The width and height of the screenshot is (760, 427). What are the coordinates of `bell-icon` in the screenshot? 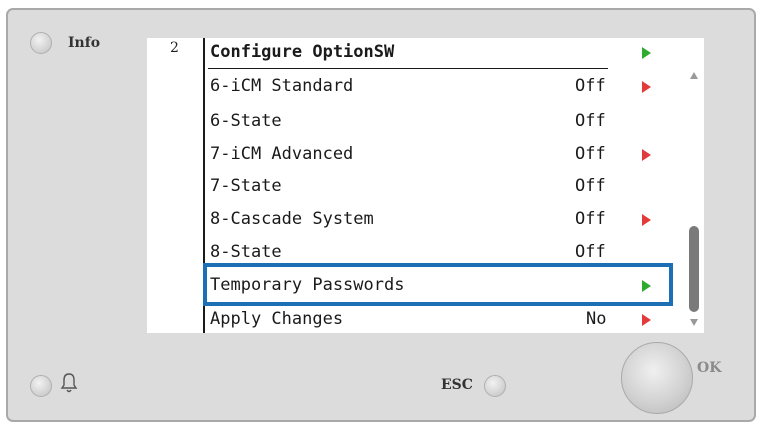 It's located at (69, 383).